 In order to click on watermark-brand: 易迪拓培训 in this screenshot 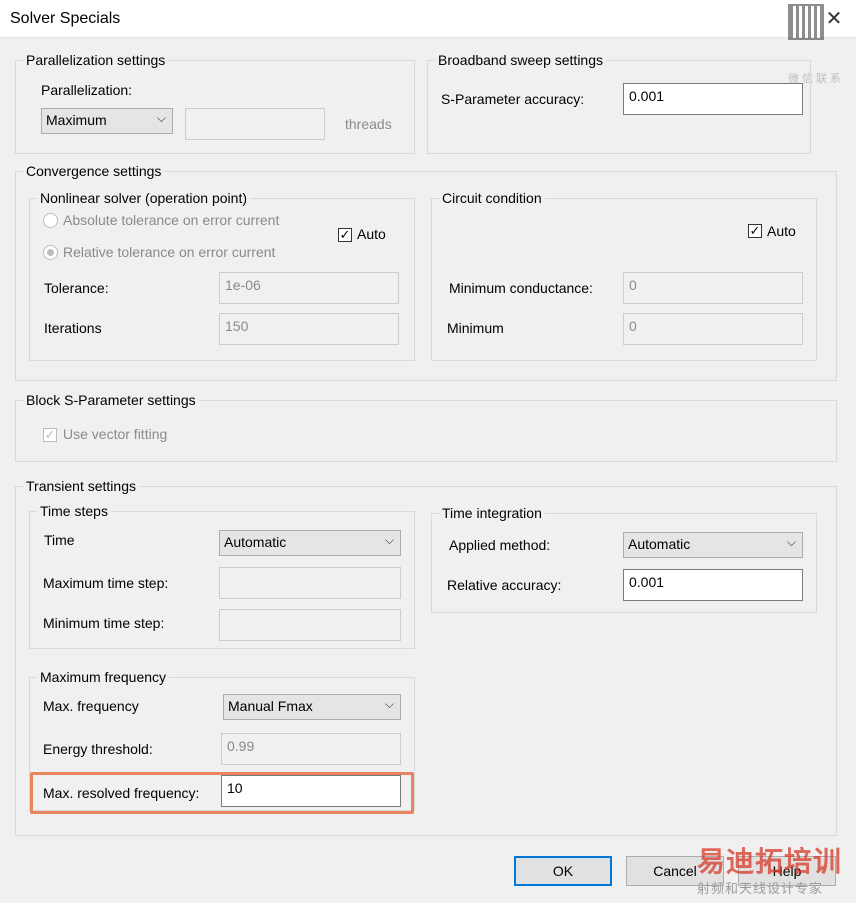, I will do `click(770, 861)`.